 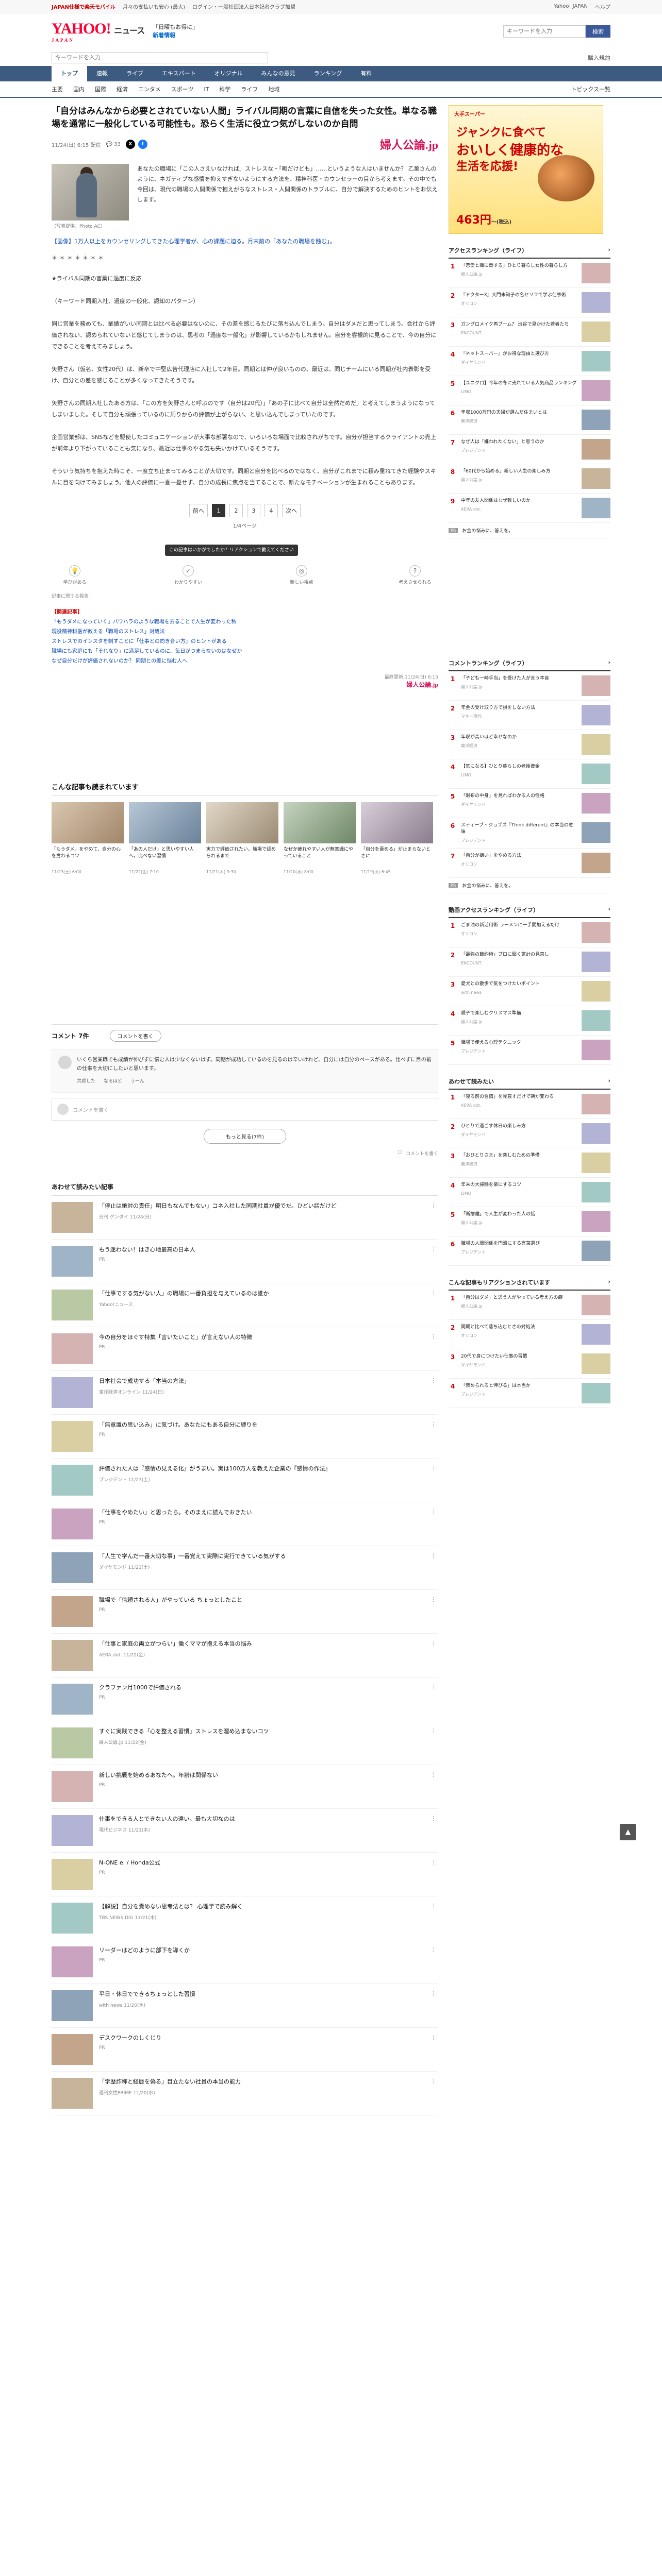 I want to click on related-link-item: 「もうダメになっていく」パワハラのような職場を去ることで人生が変わった私, so click(x=245, y=622).